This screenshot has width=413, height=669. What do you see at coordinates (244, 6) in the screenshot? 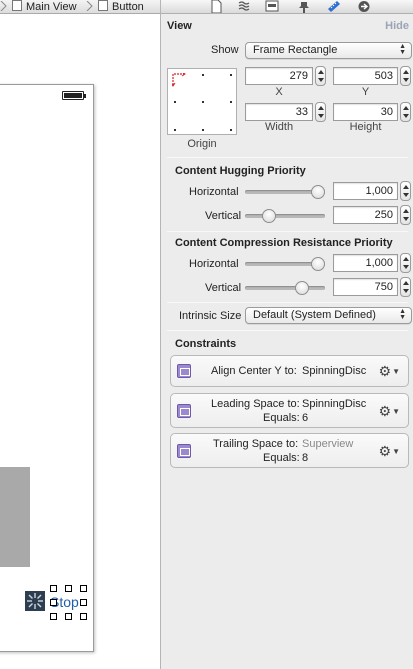
I see `help-icon` at bounding box center [244, 6].